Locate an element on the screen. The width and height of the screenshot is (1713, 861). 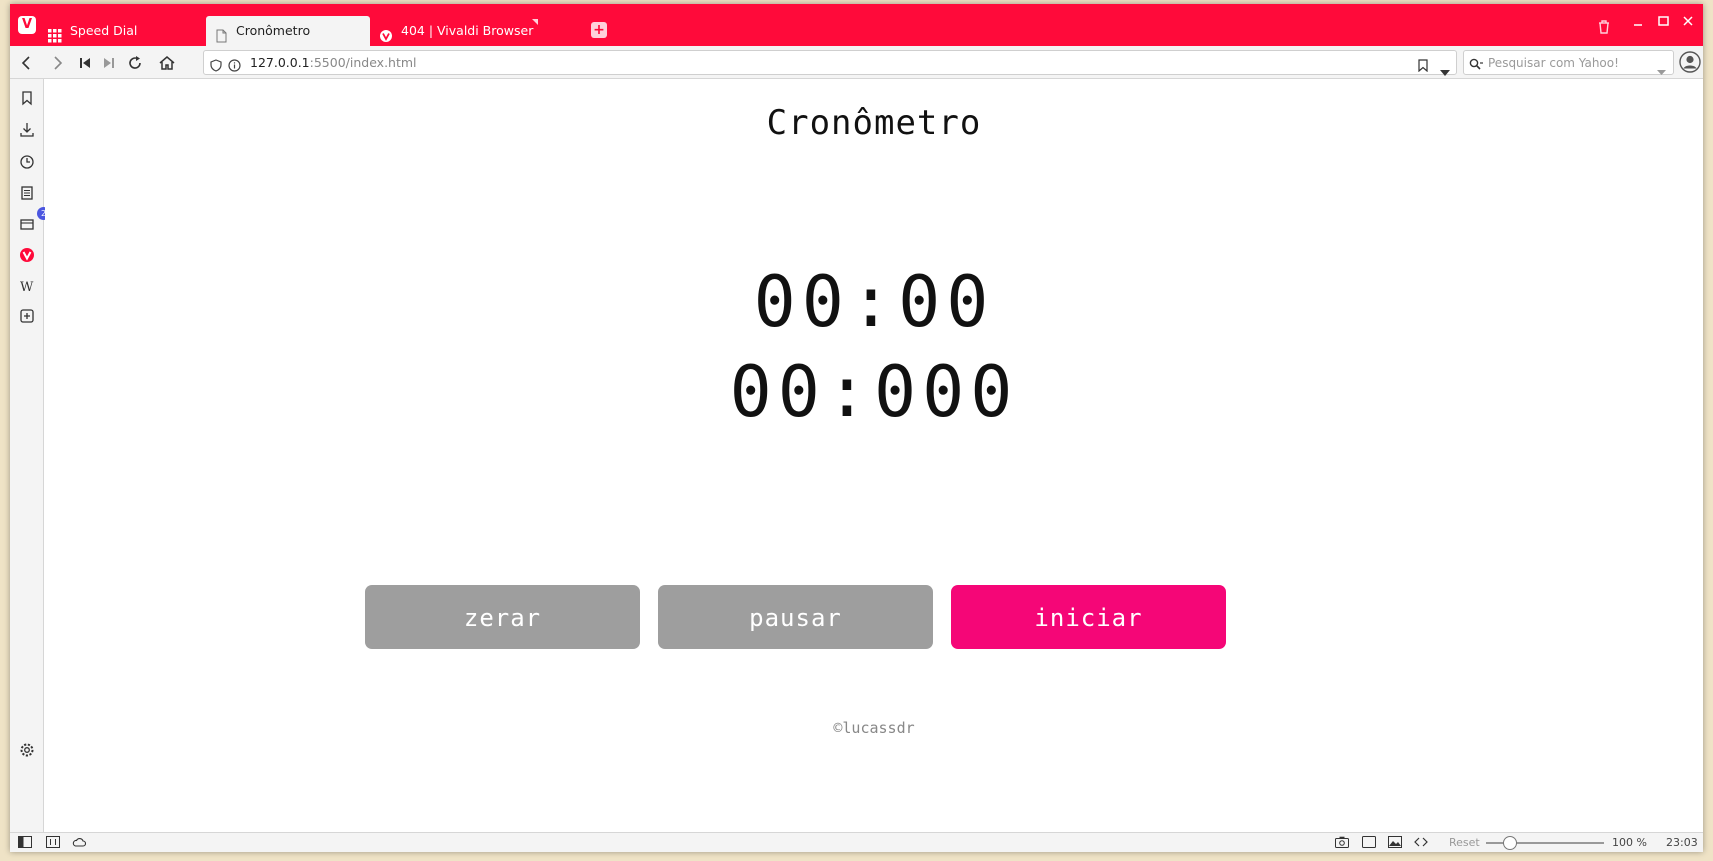
search-field is located at coordinates (1568, 62).